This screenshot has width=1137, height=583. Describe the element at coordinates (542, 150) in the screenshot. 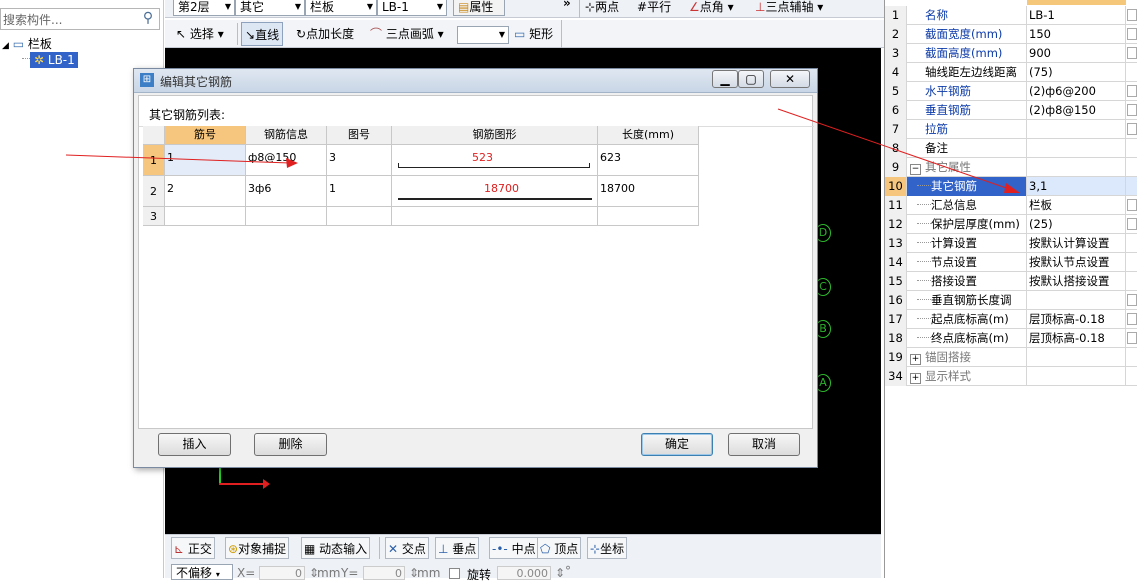

I see `annotation-arrows` at that location.